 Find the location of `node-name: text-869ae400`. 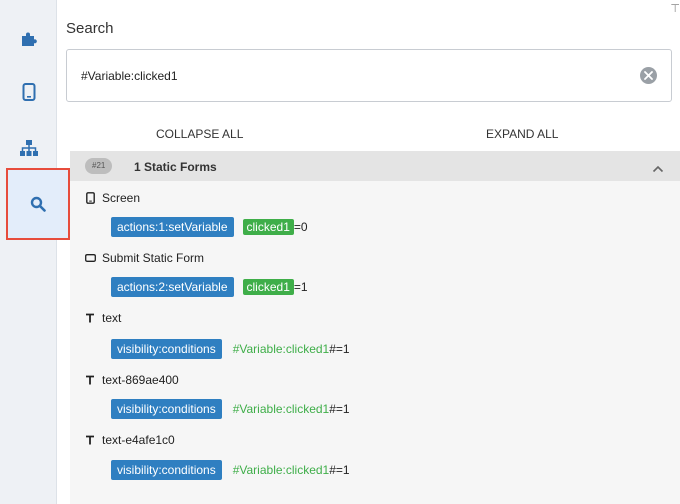

node-name: text-869ae400 is located at coordinates (140, 380).